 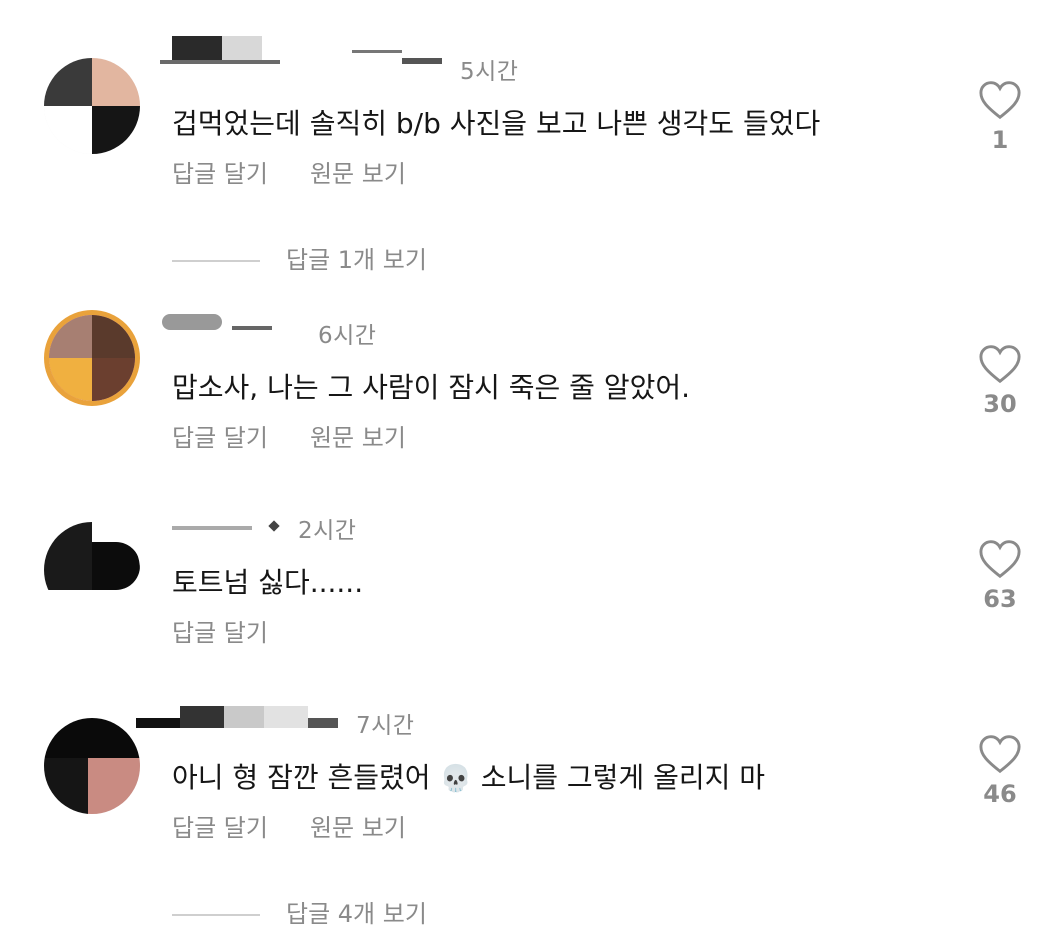 What do you see at coordinates (356, 914) in the screenshot?
I see `view-replies-label: 답글 4개 보기` at bounding box center [356, 914].